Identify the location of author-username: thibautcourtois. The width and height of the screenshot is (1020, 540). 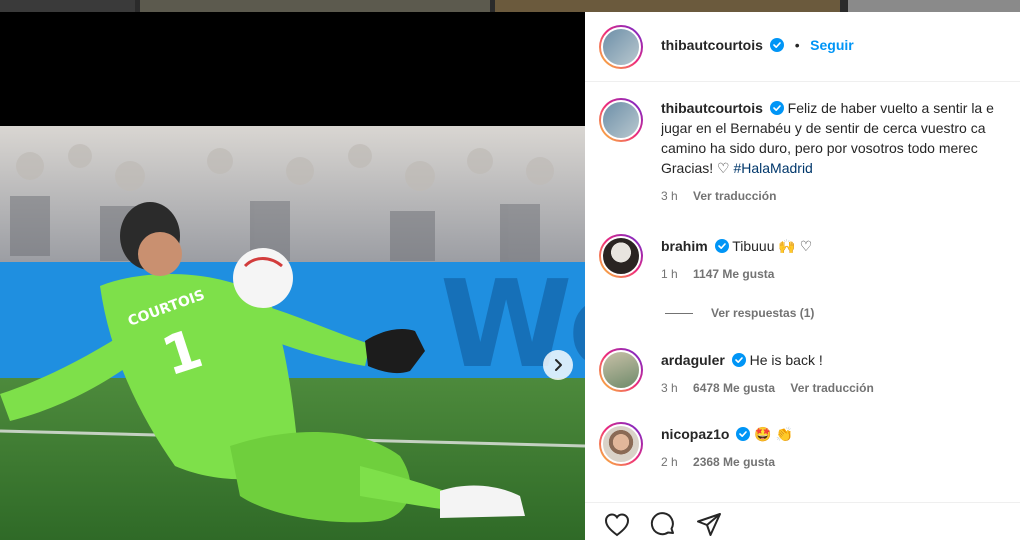
(712, 45).